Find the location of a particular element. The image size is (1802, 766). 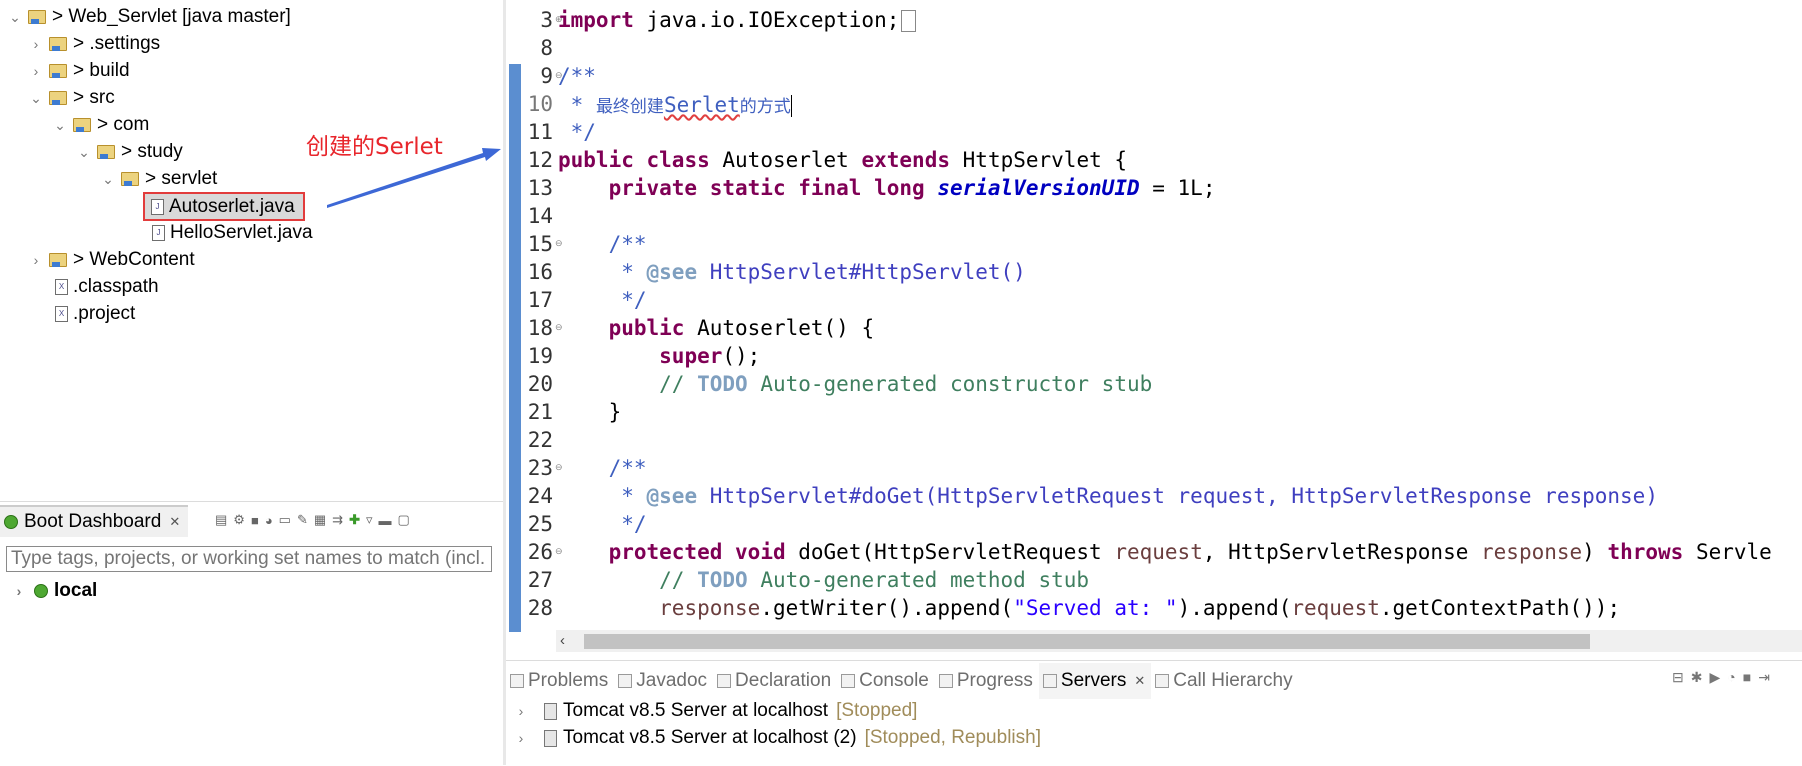

redebug-icon: ⚙ is located at coordinates (239, 520).